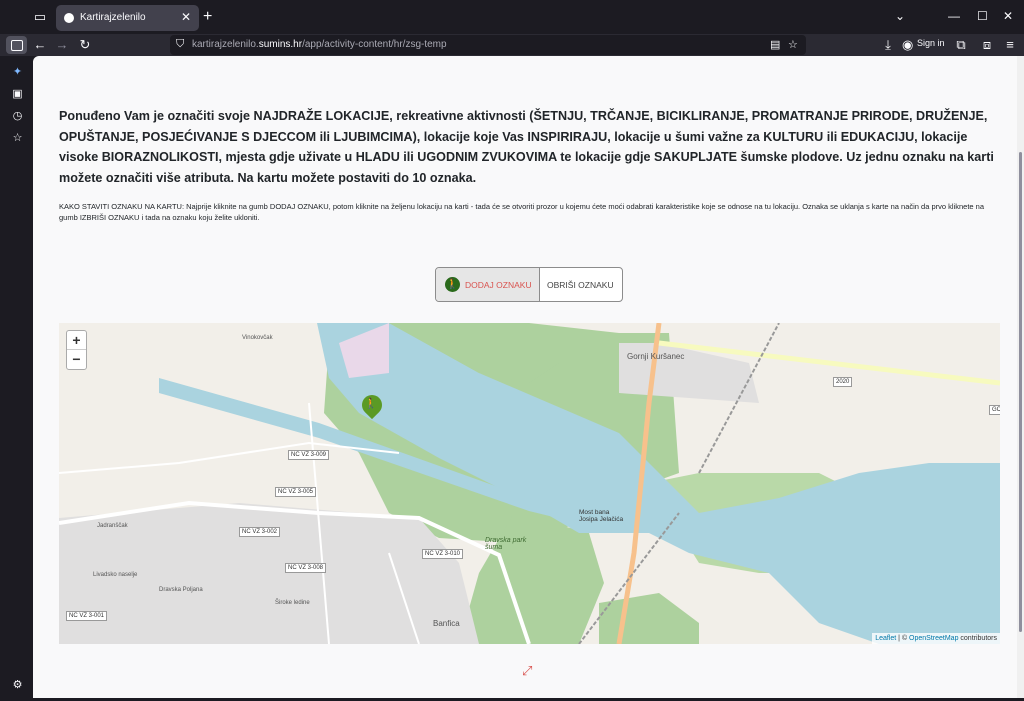 The image size is (1024, 701). Describe the element at coordinates (775, 44) in the screenshot. I see `reader-view-icon: ▤` at that location.